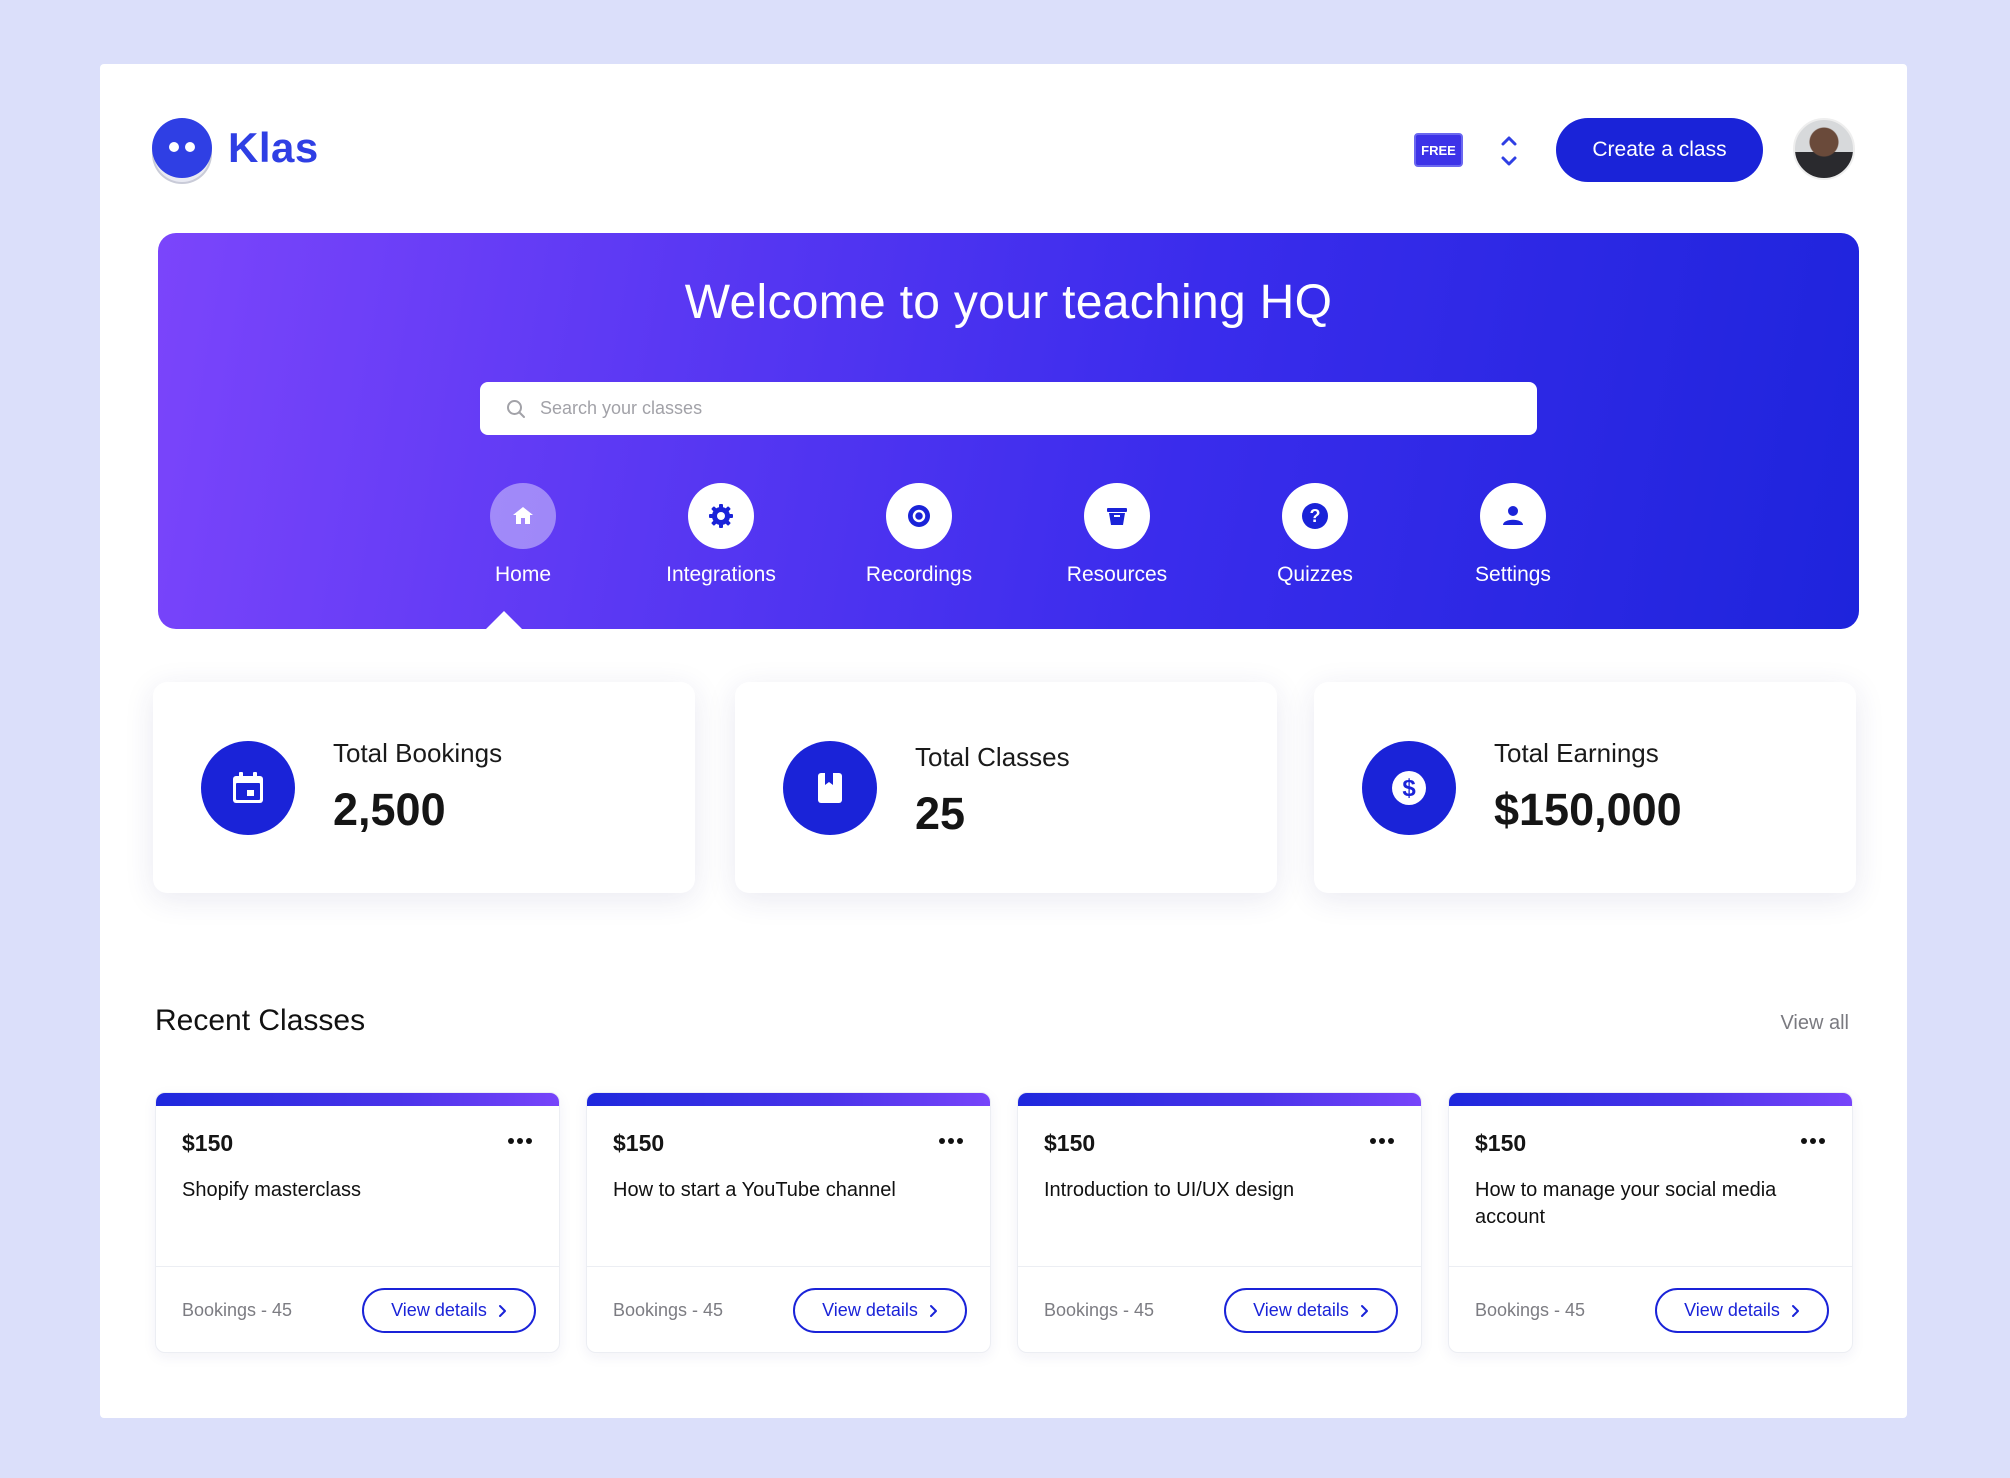  Describe the element at coordinates (516, 408) in the screenshot. I see `search-icon` at that location.